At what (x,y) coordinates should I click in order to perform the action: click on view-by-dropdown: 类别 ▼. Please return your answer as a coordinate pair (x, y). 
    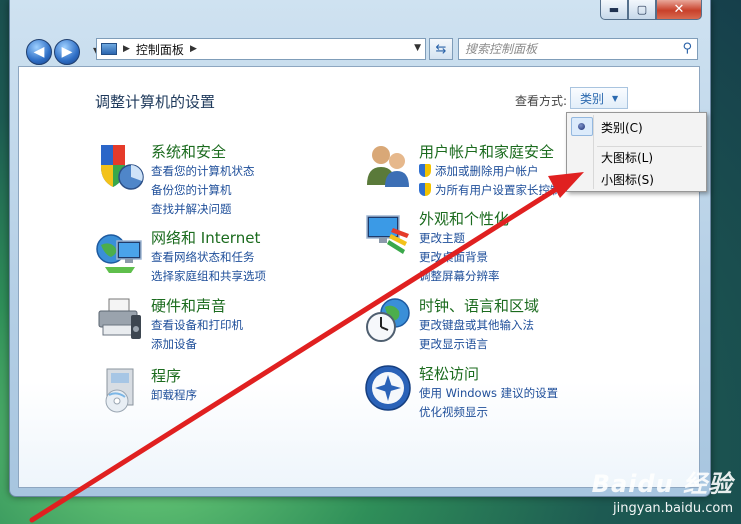
    Looking at the image, I should click on (599, 98).